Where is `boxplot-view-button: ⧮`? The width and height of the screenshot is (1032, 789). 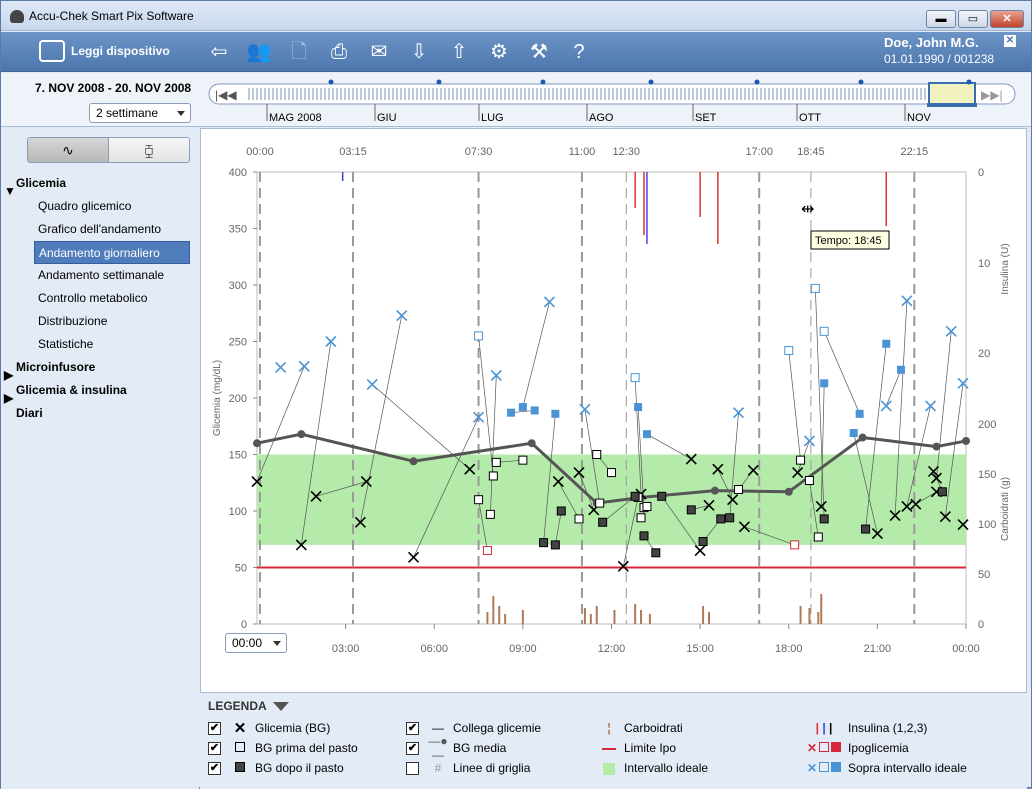 boxplot-view-button: ⧮ is located at coordinates (148, 150).